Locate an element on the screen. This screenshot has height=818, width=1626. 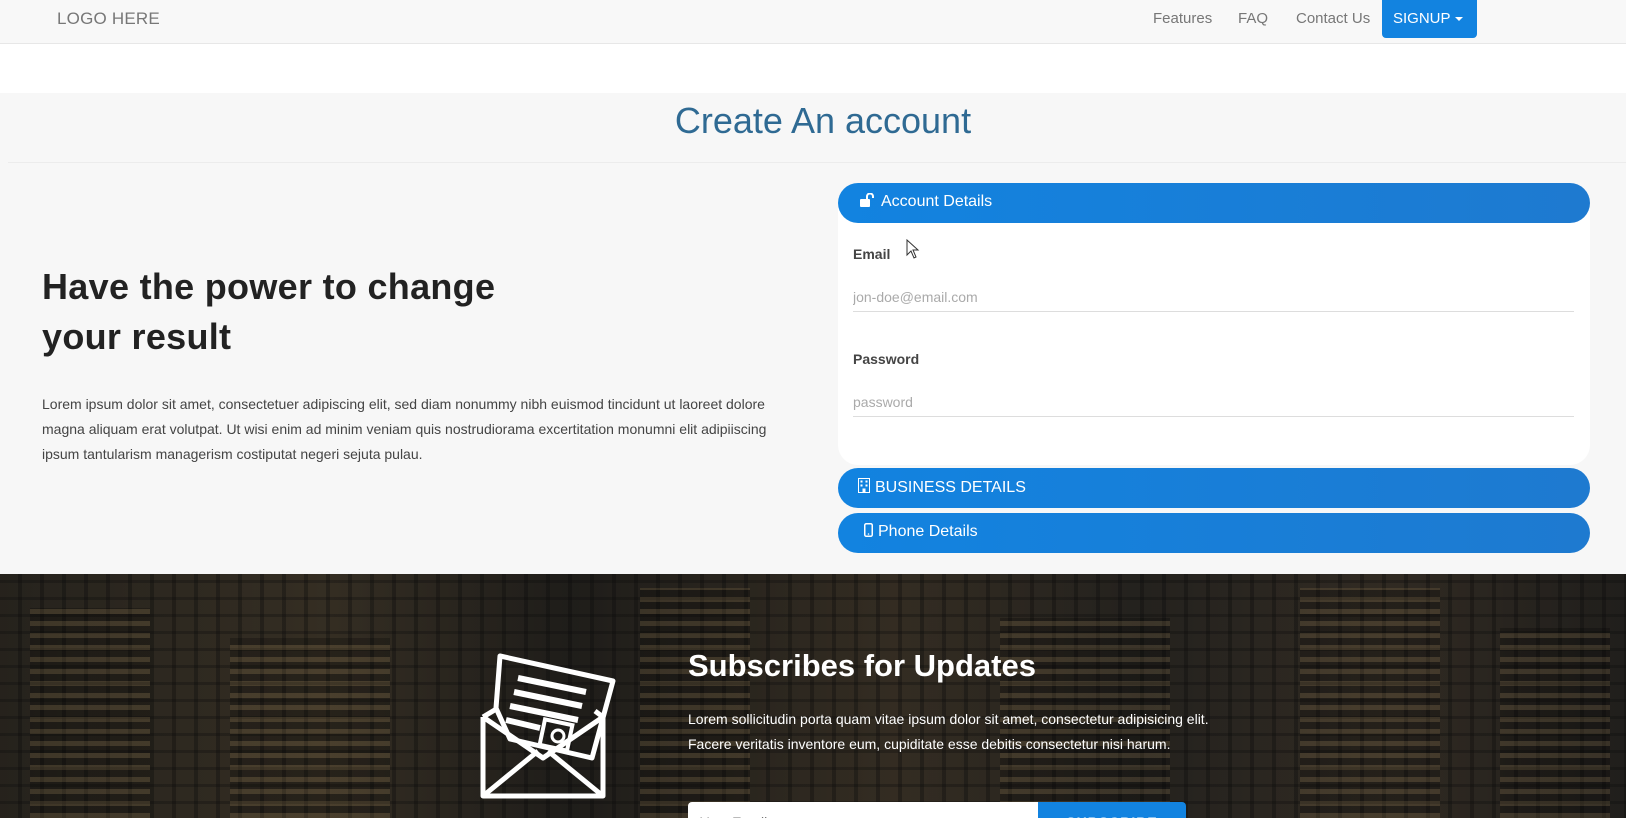
envelope-letter-icon is located at coordinates (548, 726).